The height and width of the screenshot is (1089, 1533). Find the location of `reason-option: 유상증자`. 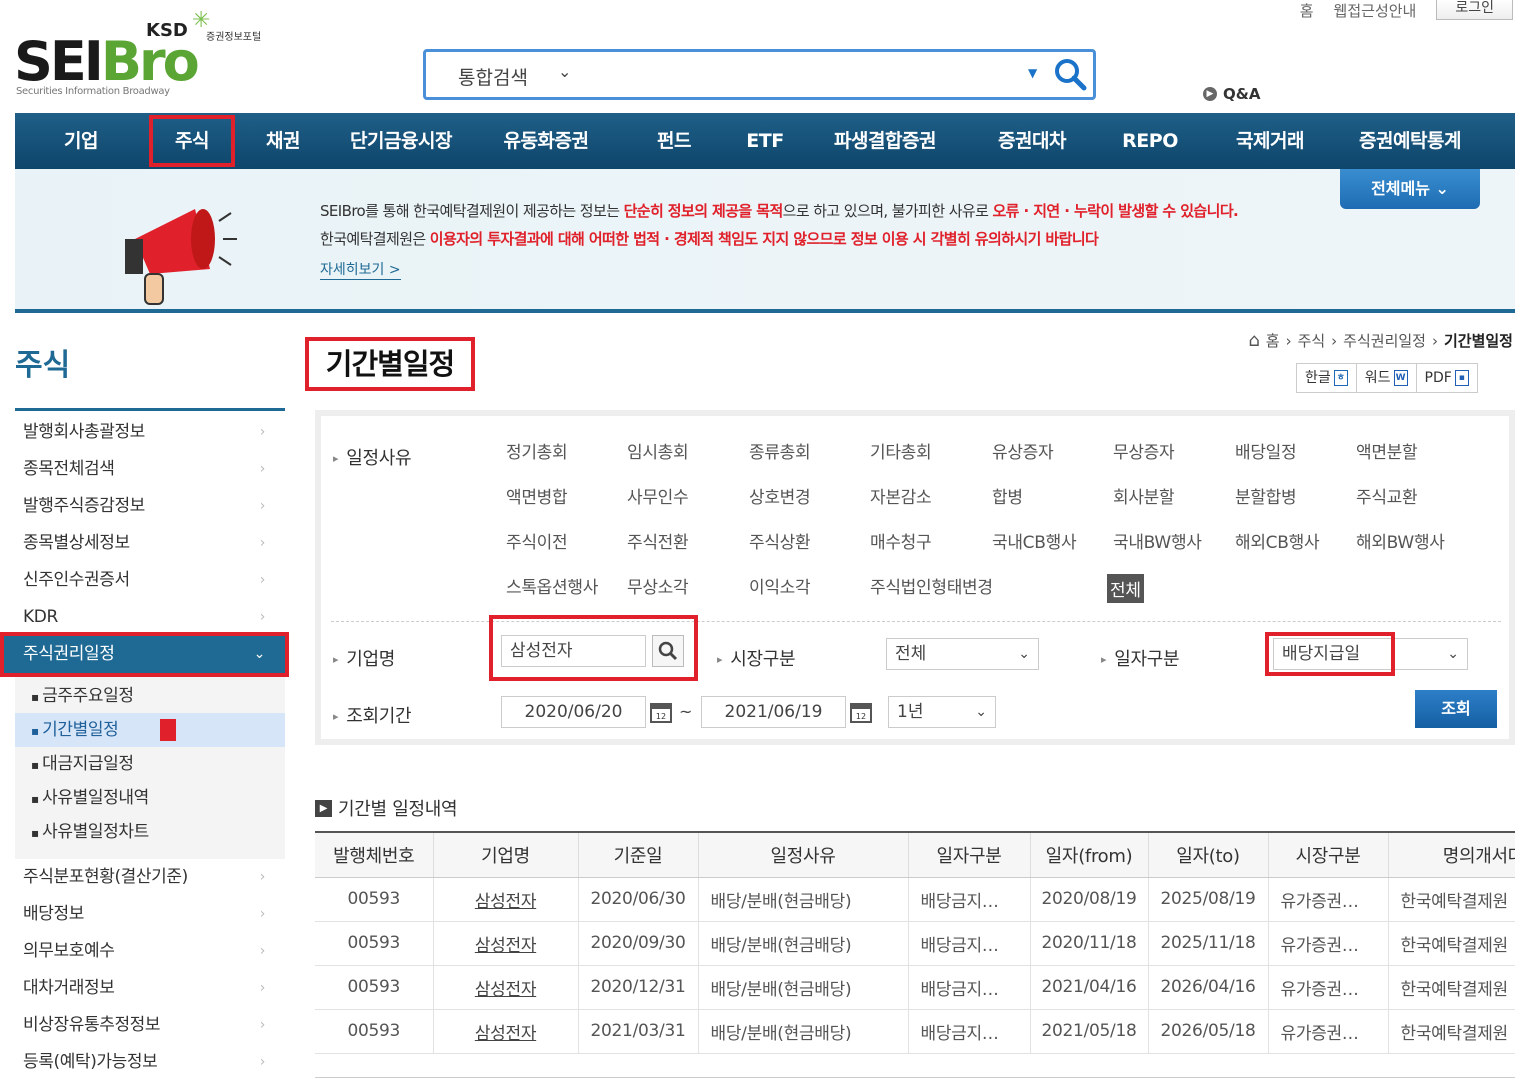

reason-option: 유상증자 is located at coordinates (1023, 450).